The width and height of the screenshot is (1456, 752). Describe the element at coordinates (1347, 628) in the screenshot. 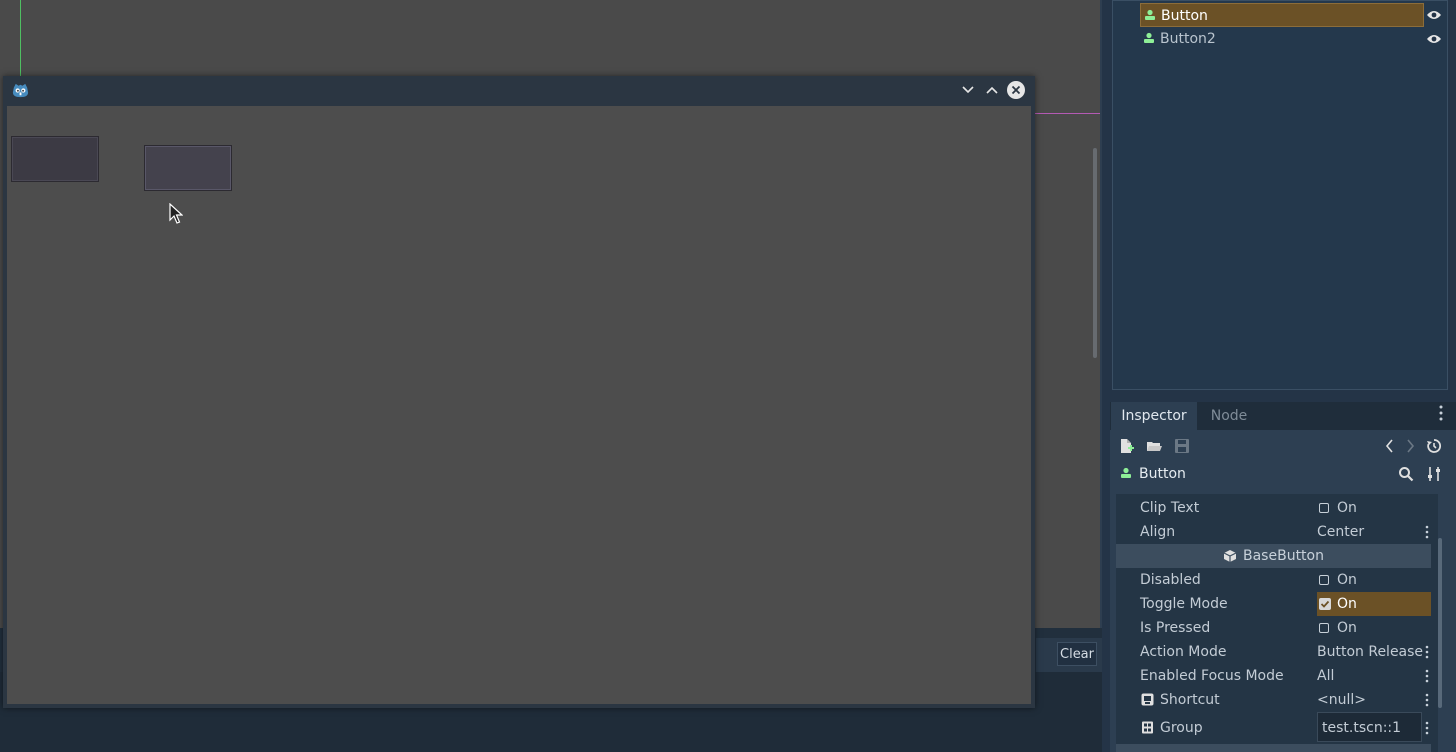

I see `prop-value-is-pressed: On` at that location.